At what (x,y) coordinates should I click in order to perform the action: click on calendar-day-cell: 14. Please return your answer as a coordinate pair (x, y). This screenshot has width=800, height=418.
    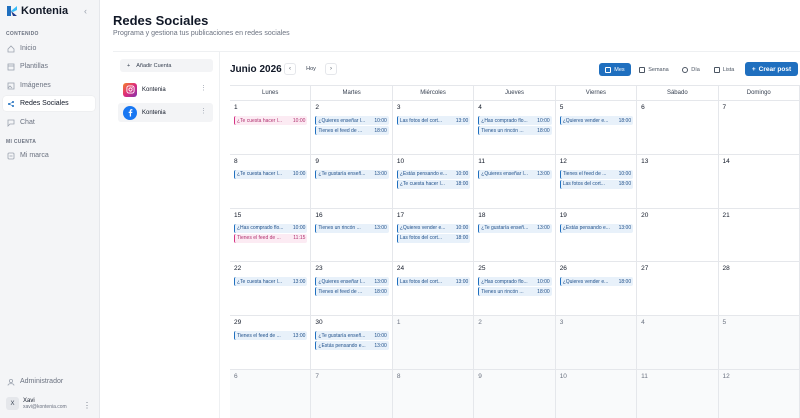
    Looking at the image, I should click on (759, 181).